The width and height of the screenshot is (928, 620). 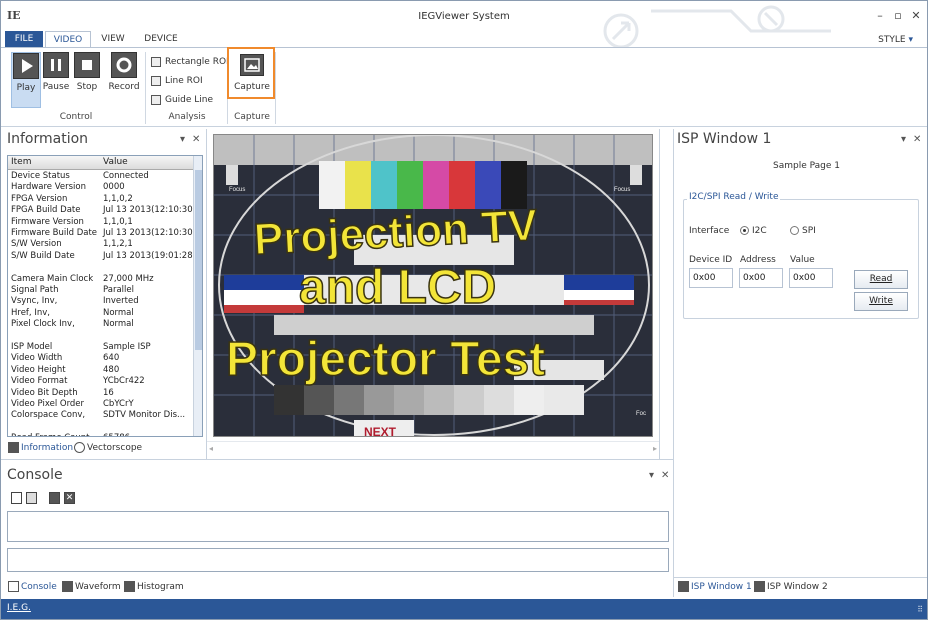 I want to click on line-roi-button: Line ROI, so click(x=176, y=81).